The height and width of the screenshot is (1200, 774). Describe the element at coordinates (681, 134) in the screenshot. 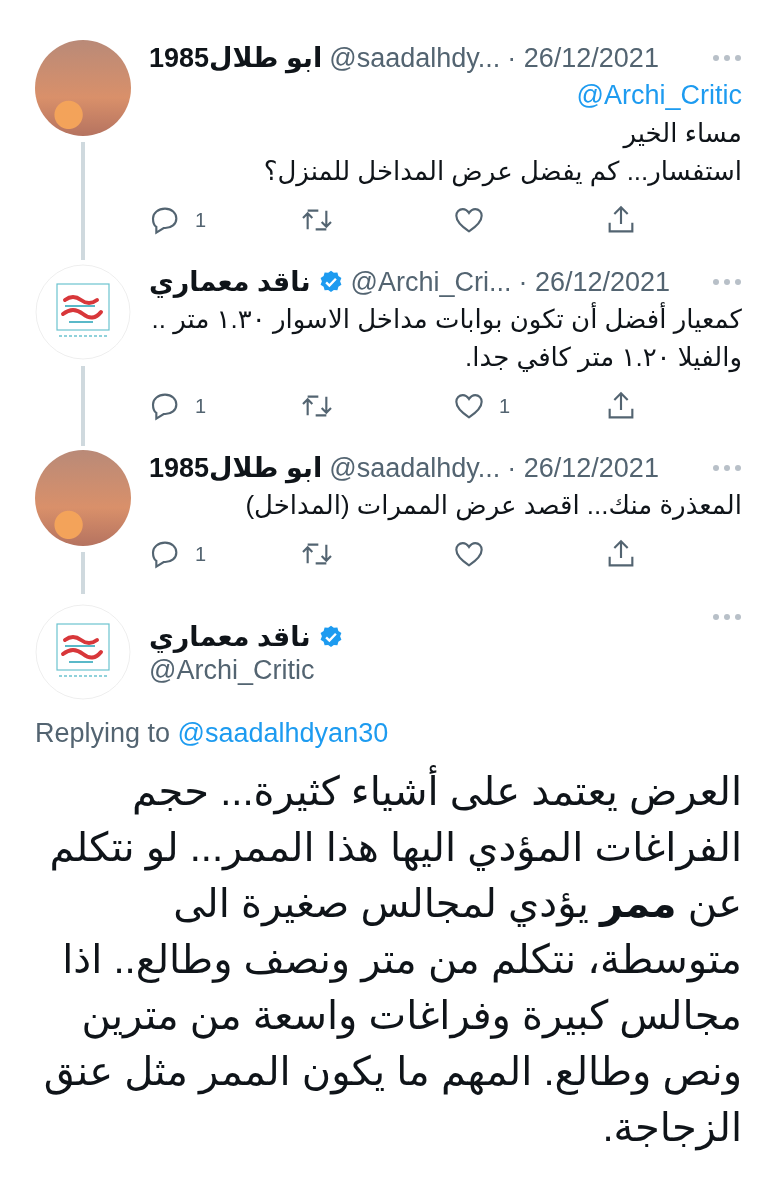

I see `tweet-text: مساء الخير` at that location.